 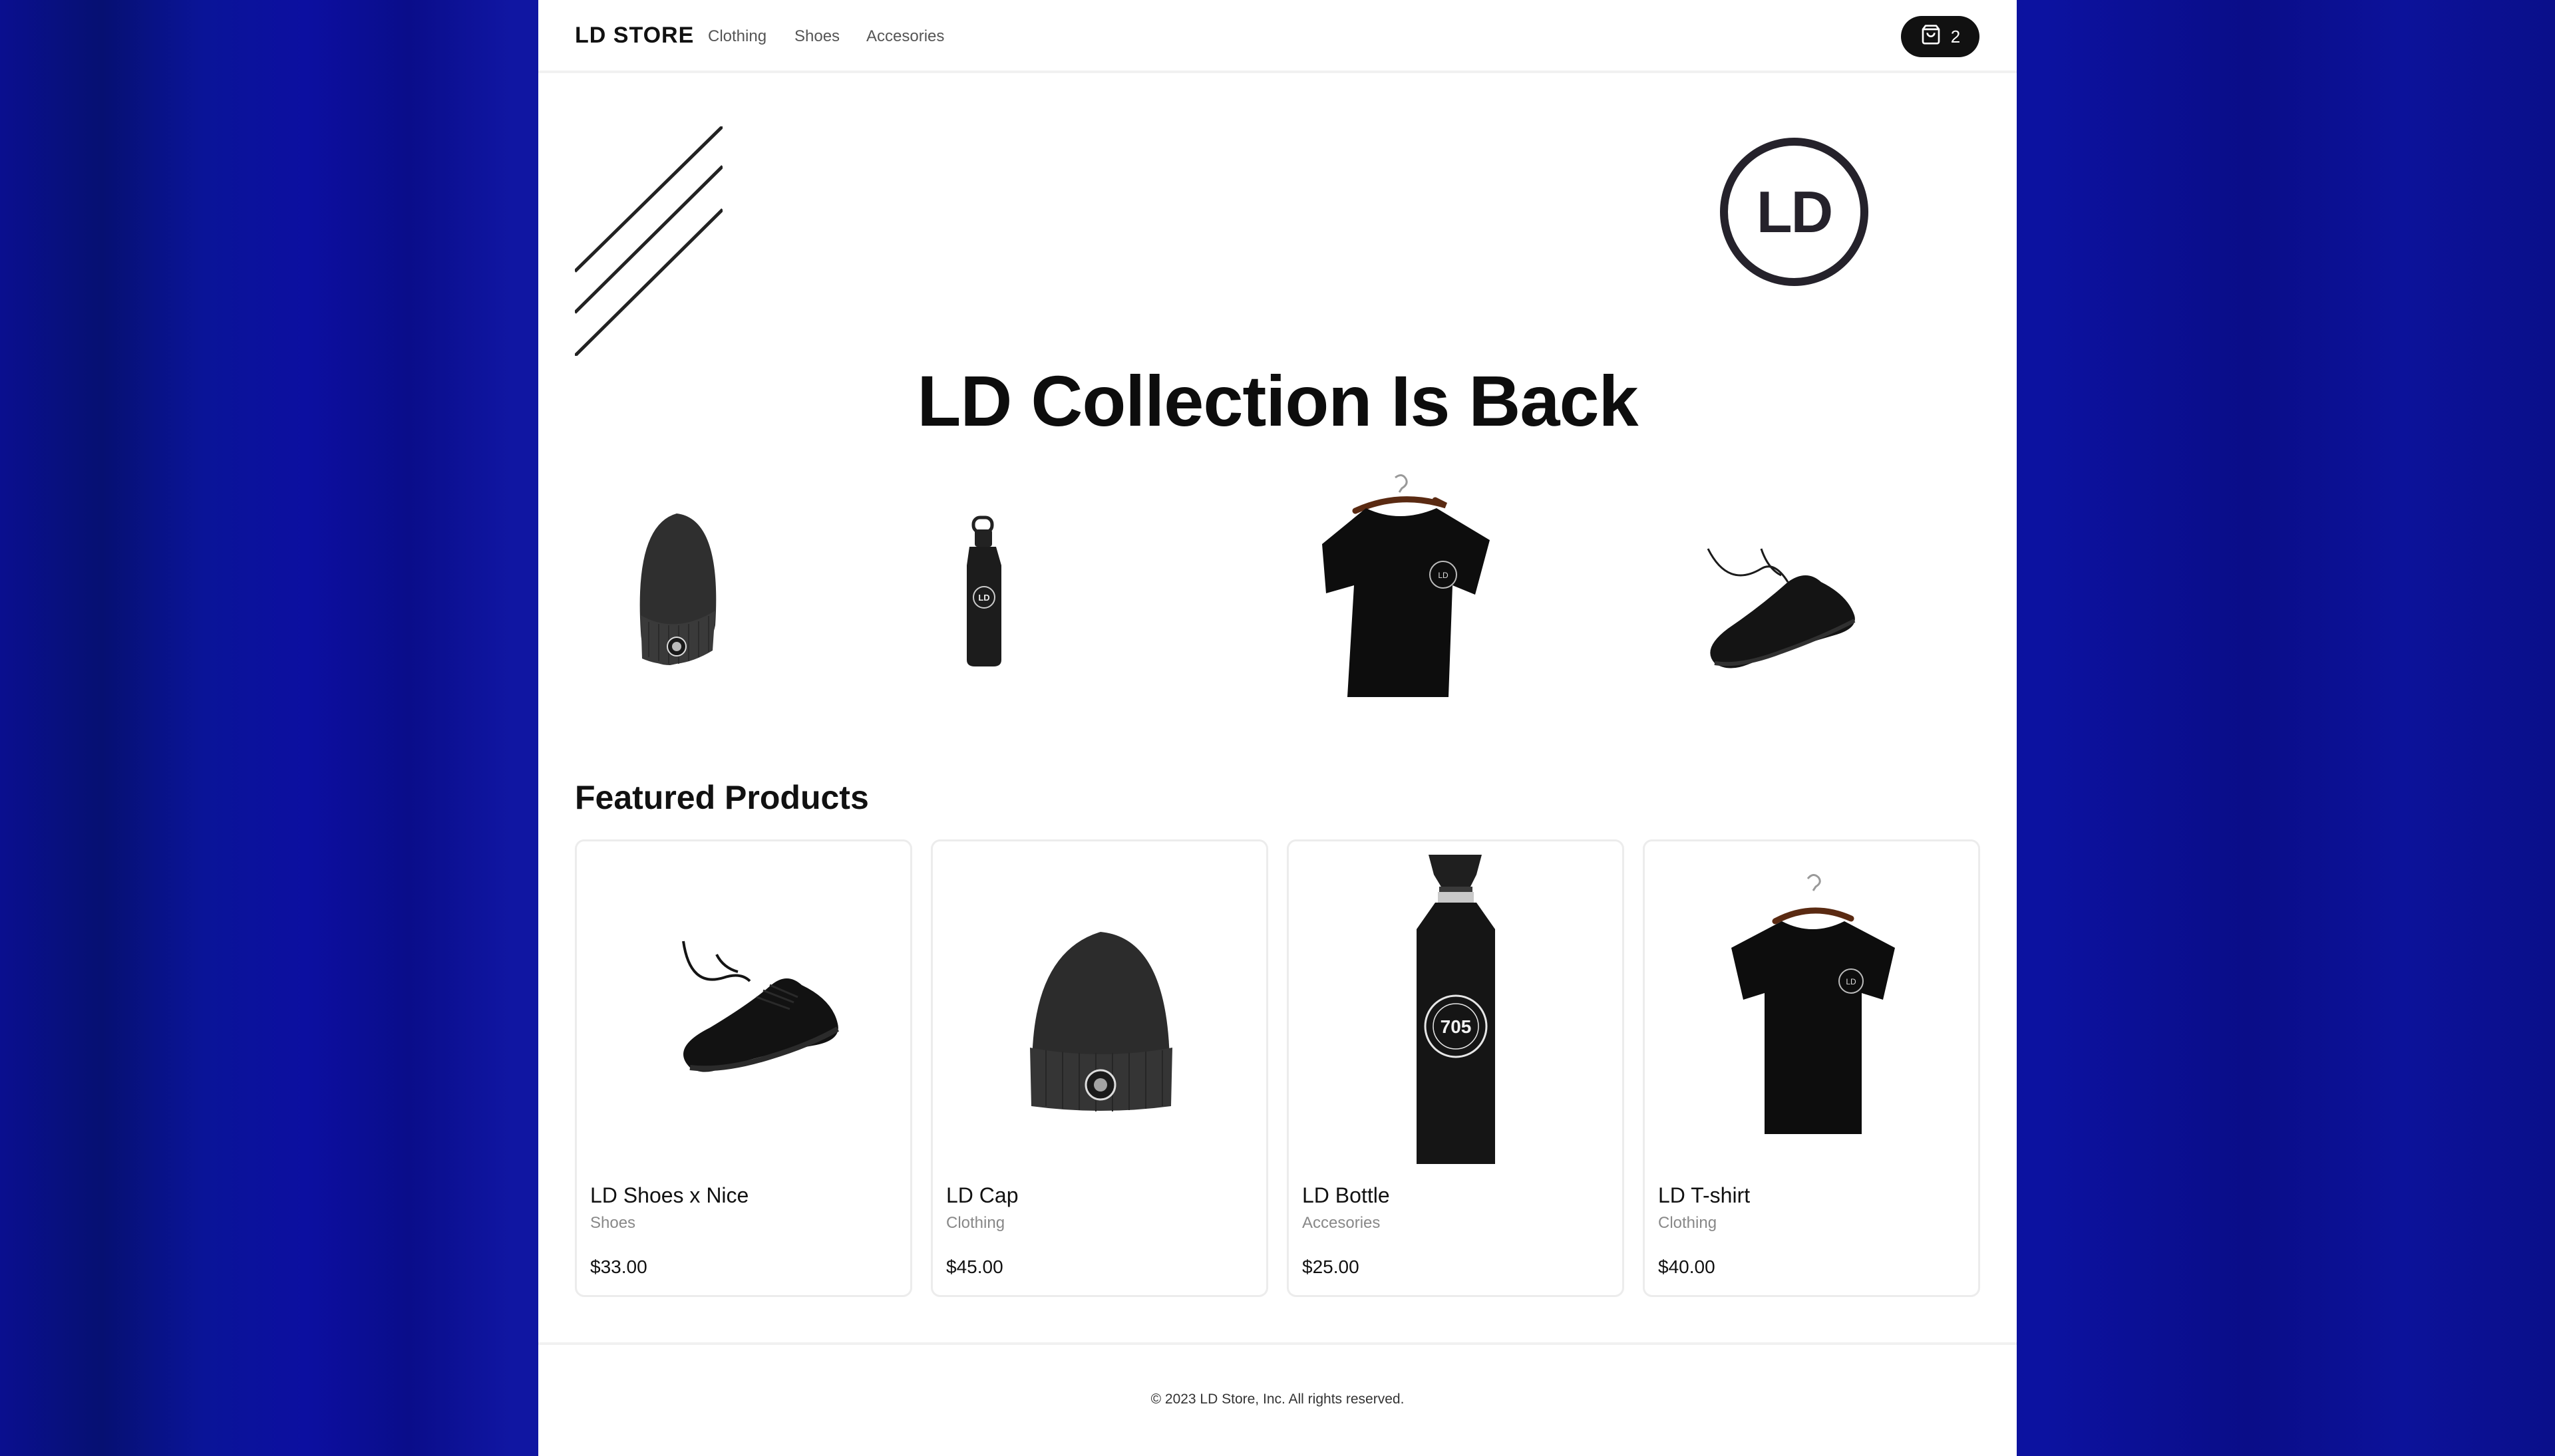 I want to click on product-price: $25.00, so click(x=1330, y=1266).